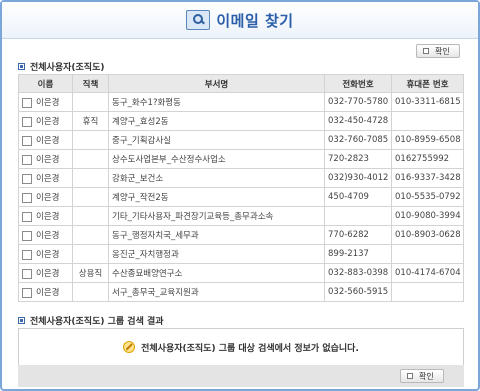  Describe the element at coordinates (90, 83) in the screenshot. I see `col-position-header: 직책` at that location.